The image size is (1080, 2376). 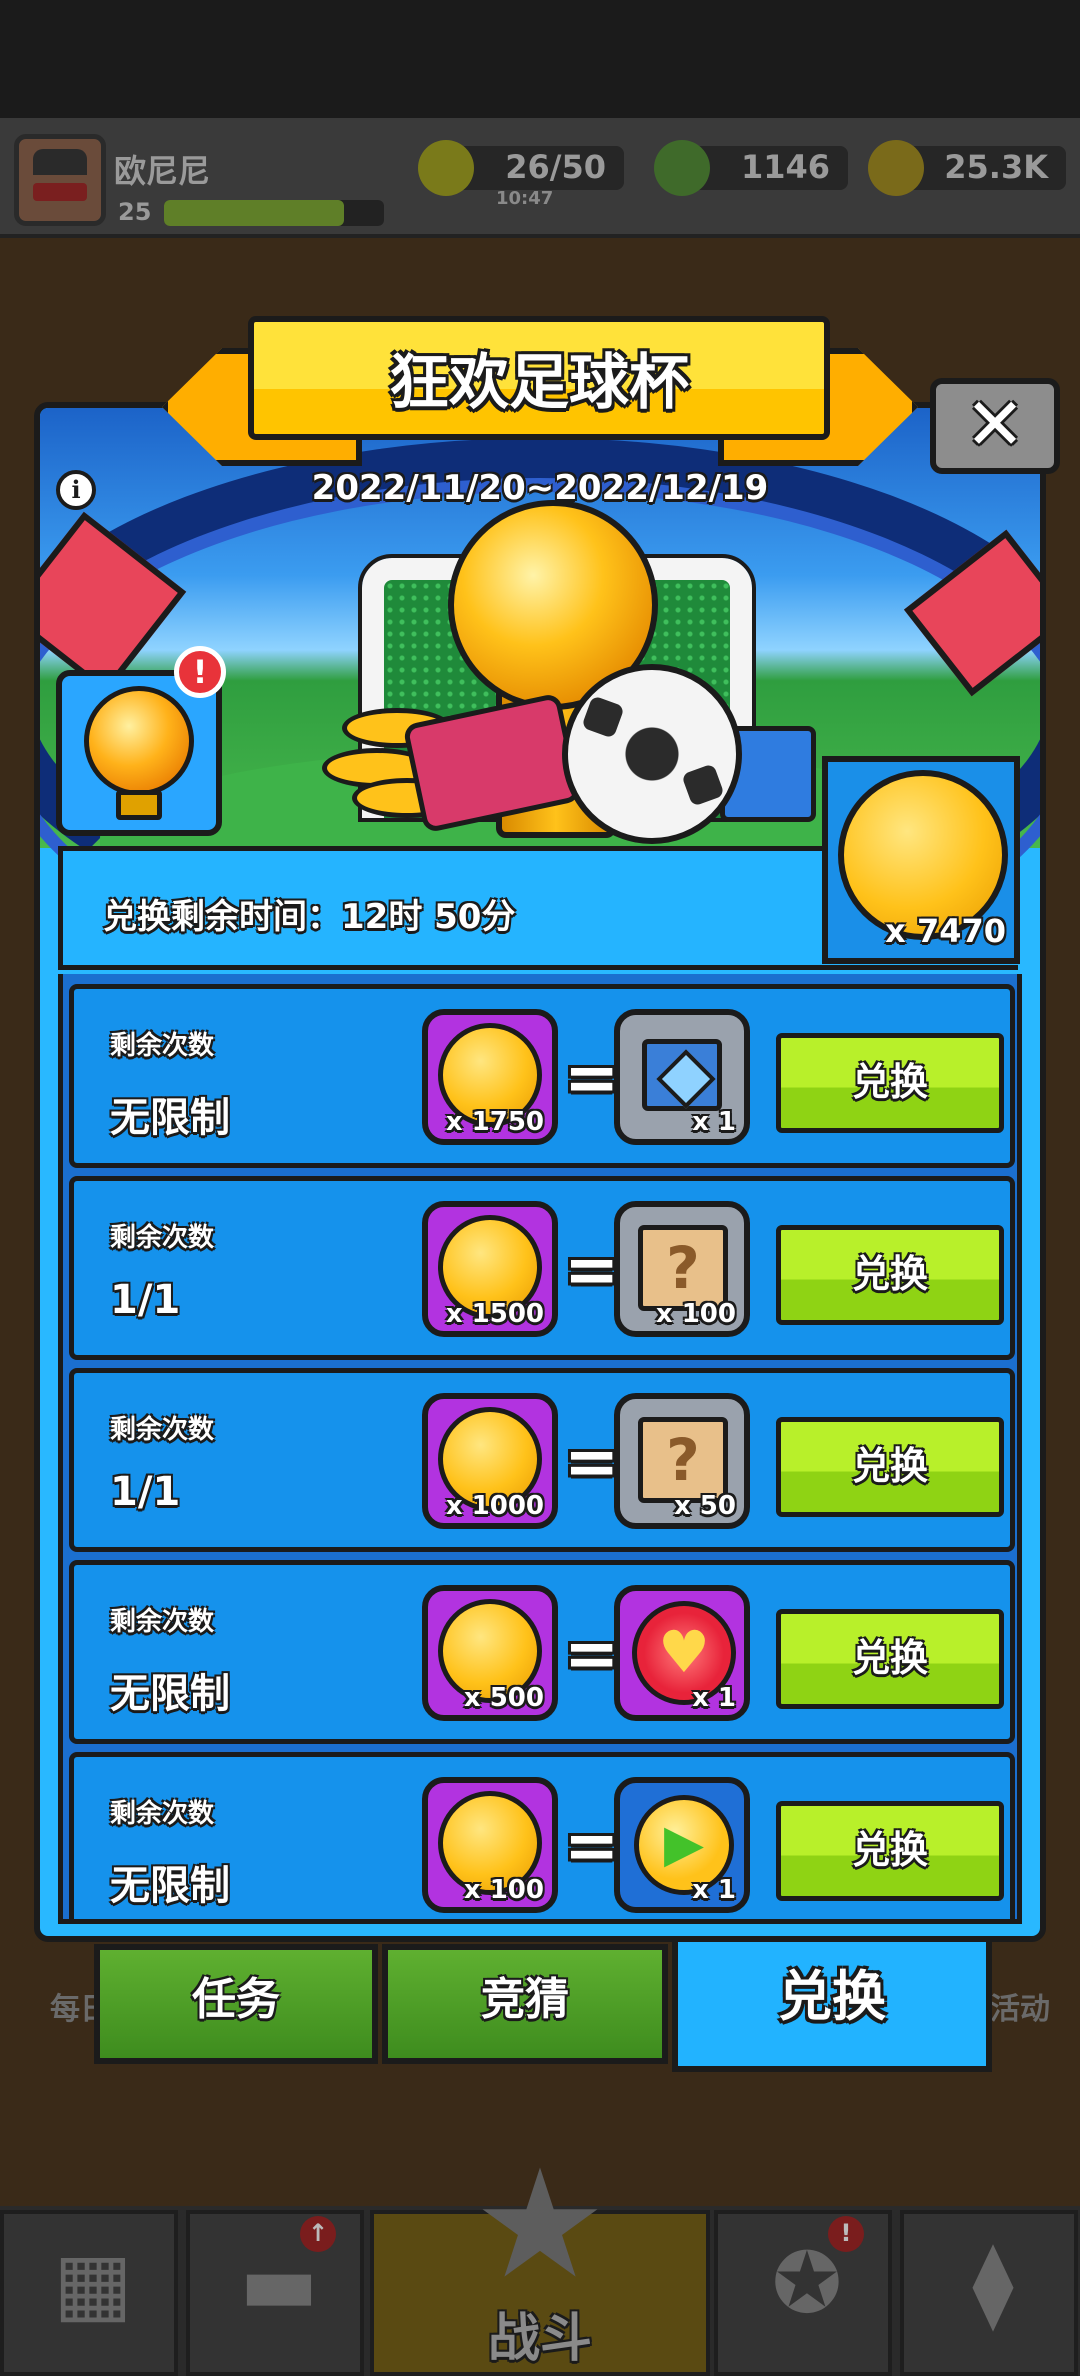 What do you see at coordinates (490, 1845) in the screenshot?
I see `cost-tile: x 100` at bounding box center [490, 1845].